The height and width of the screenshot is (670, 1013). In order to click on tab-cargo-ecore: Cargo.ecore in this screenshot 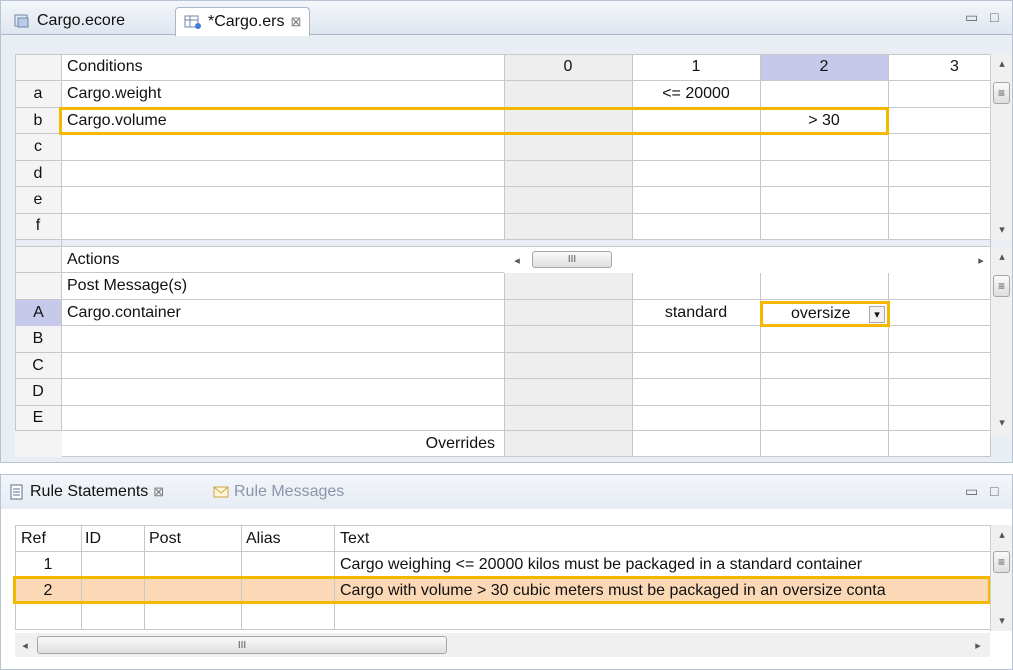, I will do `click(69, 21)`.